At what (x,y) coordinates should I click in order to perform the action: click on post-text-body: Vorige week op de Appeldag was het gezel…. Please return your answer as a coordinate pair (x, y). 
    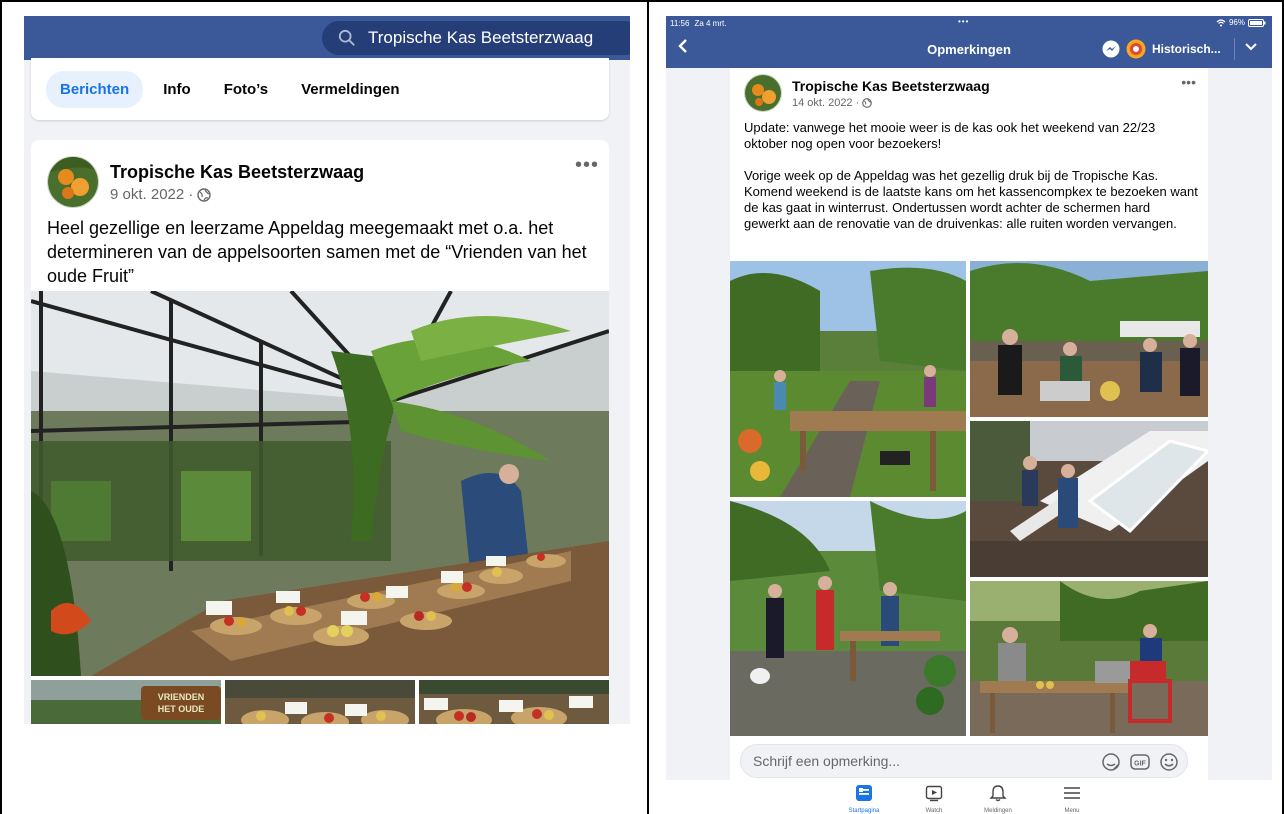
    Looking at the image, I should click on (971, 199).